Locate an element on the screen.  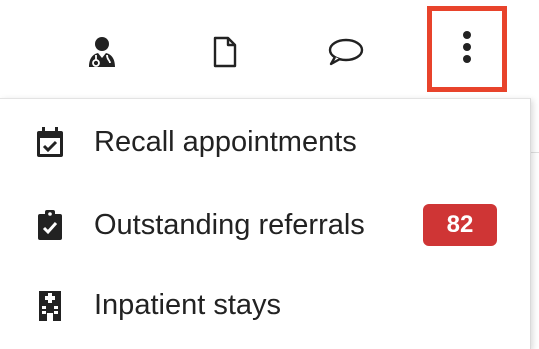
ellipsis-vertical-icon is located at coordinates (467, 49).